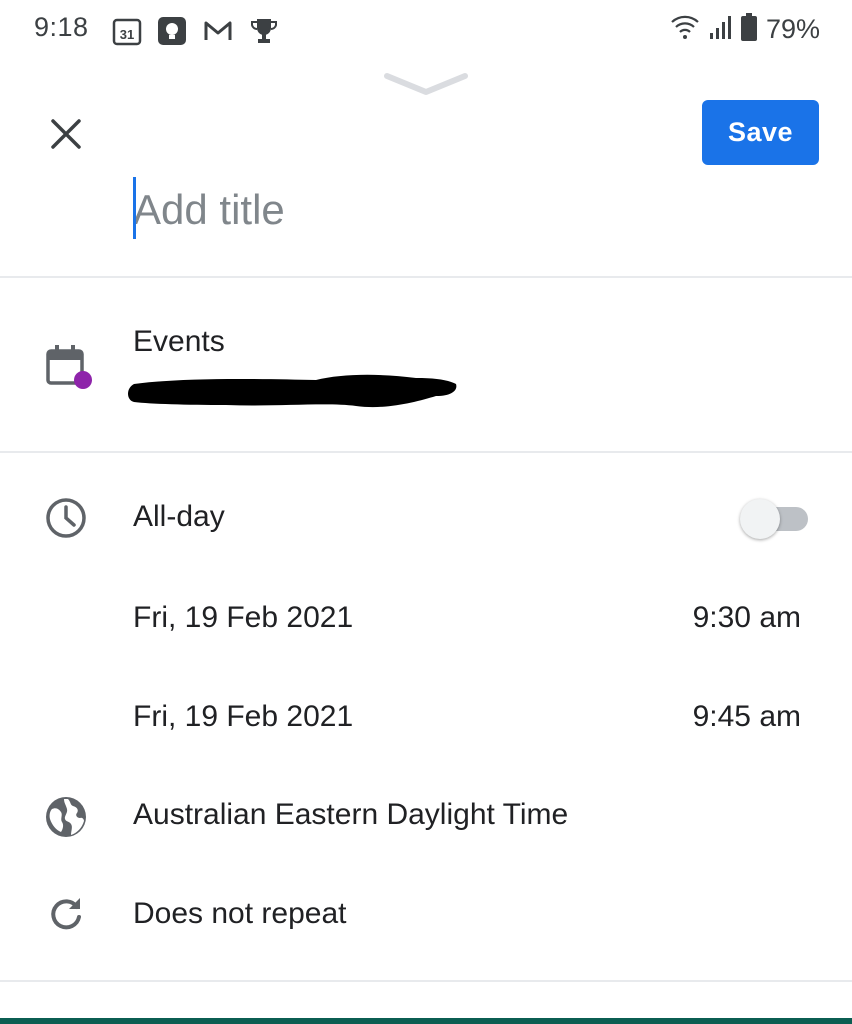 This screenshot has height=1024, width=852. I want to click on close-button, so click(66, 134).